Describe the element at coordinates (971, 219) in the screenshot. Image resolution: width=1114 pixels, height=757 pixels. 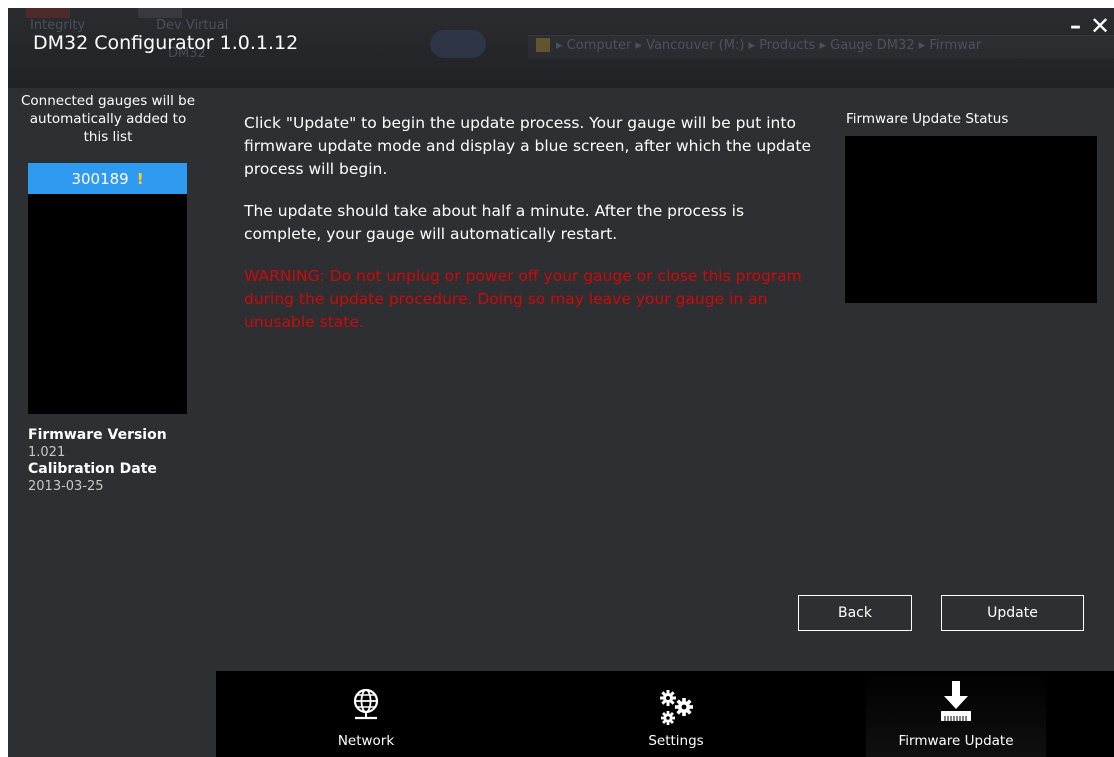
I see `status-output` at that location.